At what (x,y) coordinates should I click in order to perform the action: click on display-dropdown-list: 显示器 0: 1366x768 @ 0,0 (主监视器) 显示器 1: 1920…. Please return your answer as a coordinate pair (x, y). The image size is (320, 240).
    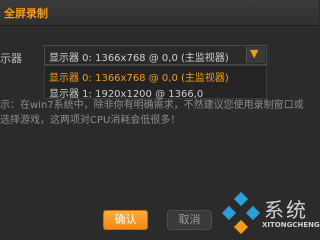
    Looking at the image, I should click on (155, 82).